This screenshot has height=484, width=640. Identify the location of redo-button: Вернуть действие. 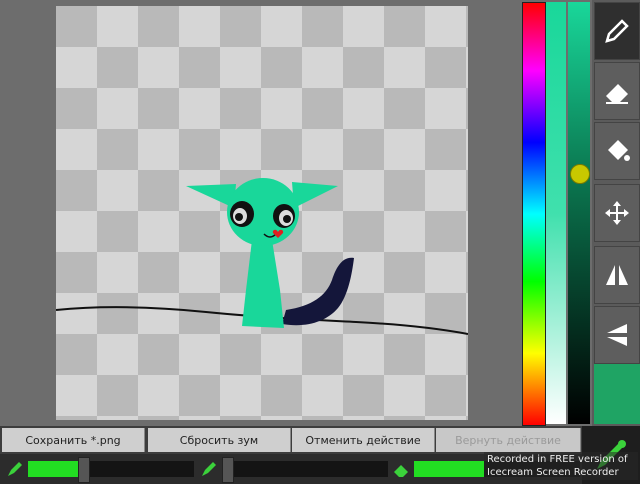
(508, 440).